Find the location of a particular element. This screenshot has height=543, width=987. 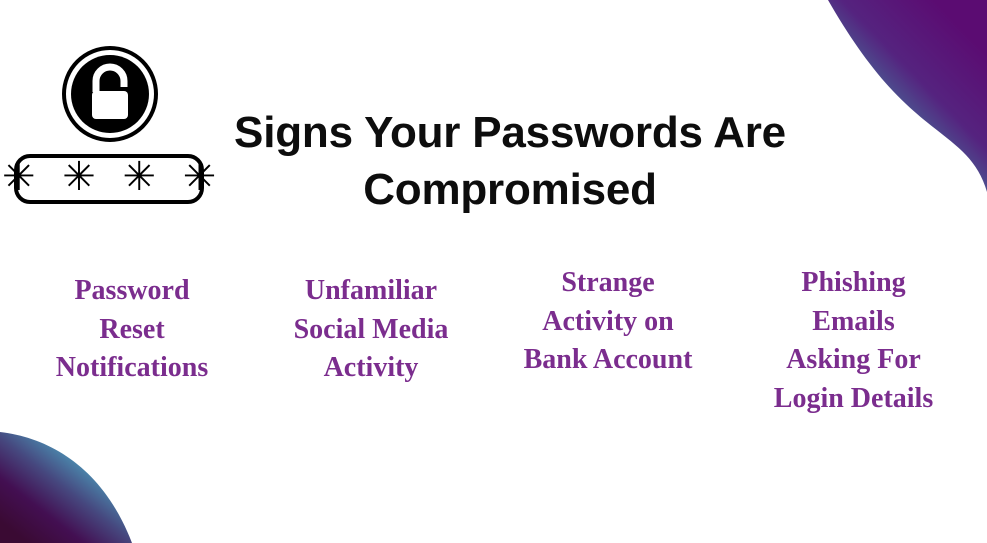

sign-item-strange-bank-account-activity: Strange Activity on Bank Account is located at coordinates (608, 319).